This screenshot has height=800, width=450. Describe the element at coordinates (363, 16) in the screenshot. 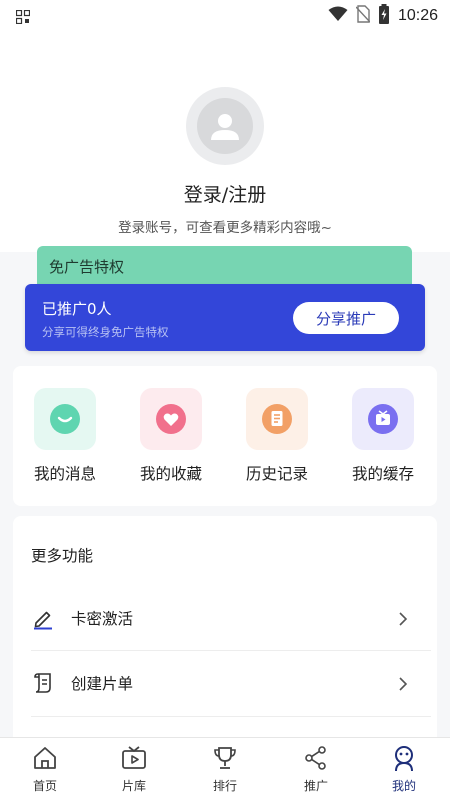

I see `no-sim-icon` at that location.